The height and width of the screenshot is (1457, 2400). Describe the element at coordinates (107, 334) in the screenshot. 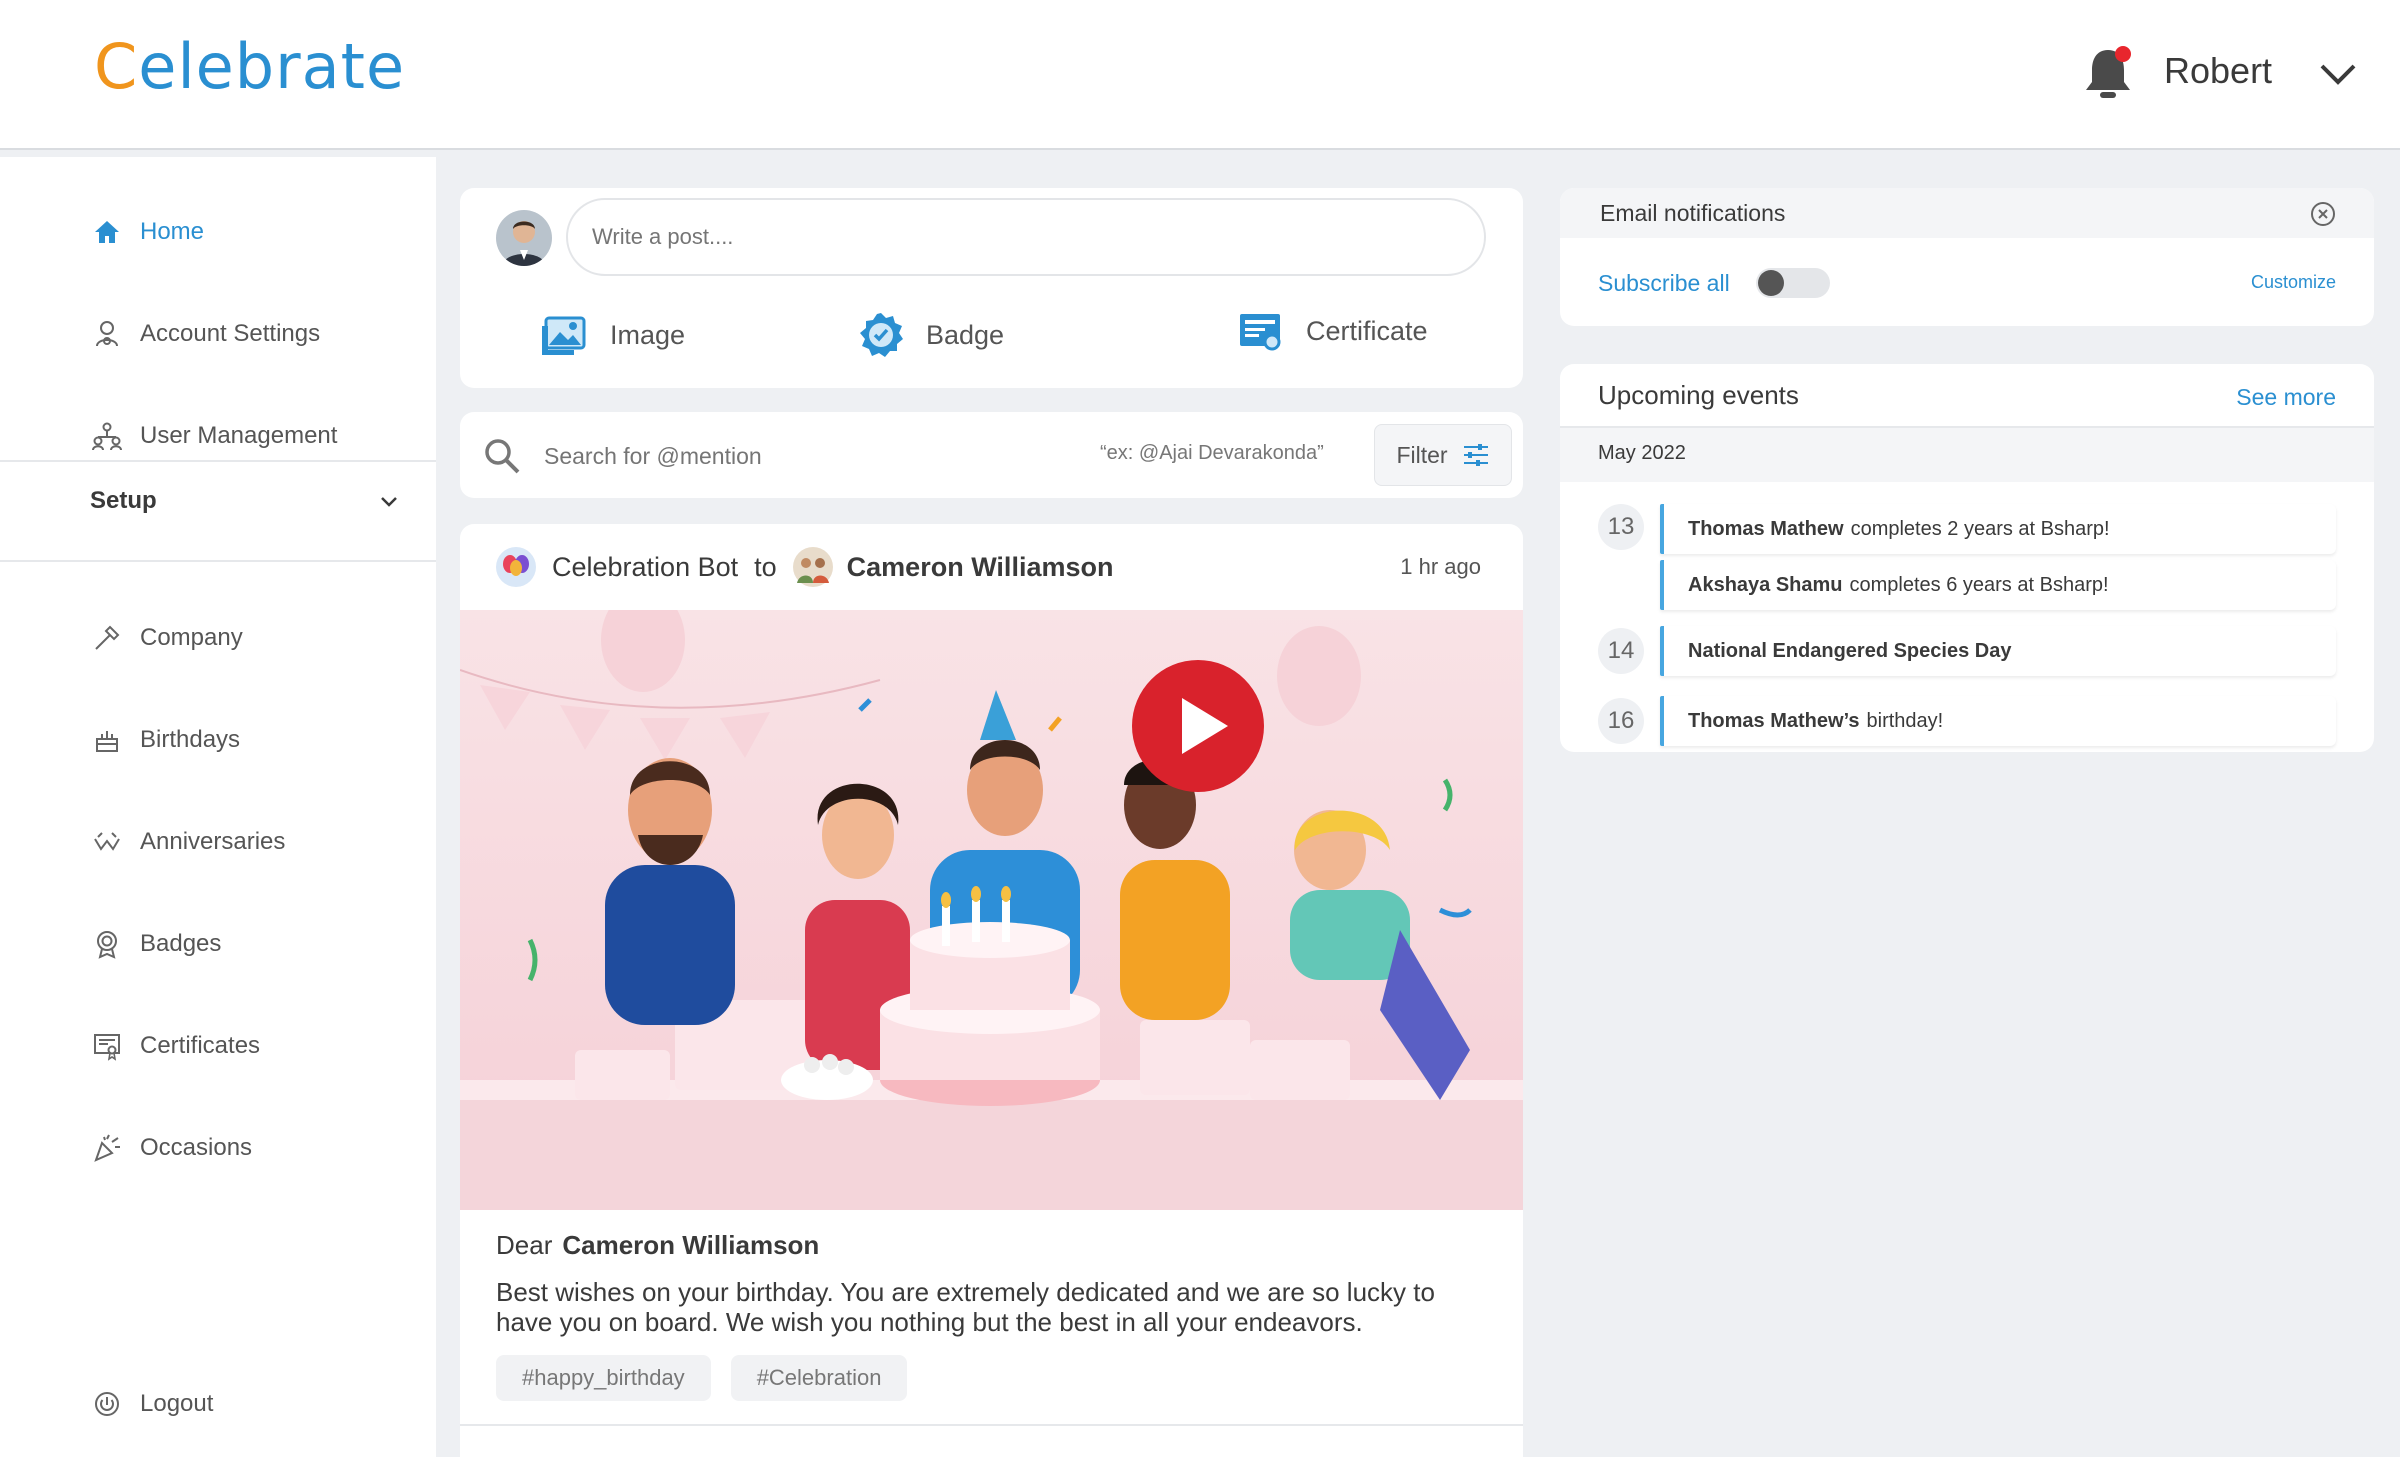

I see `account-settings-icon` at that location.